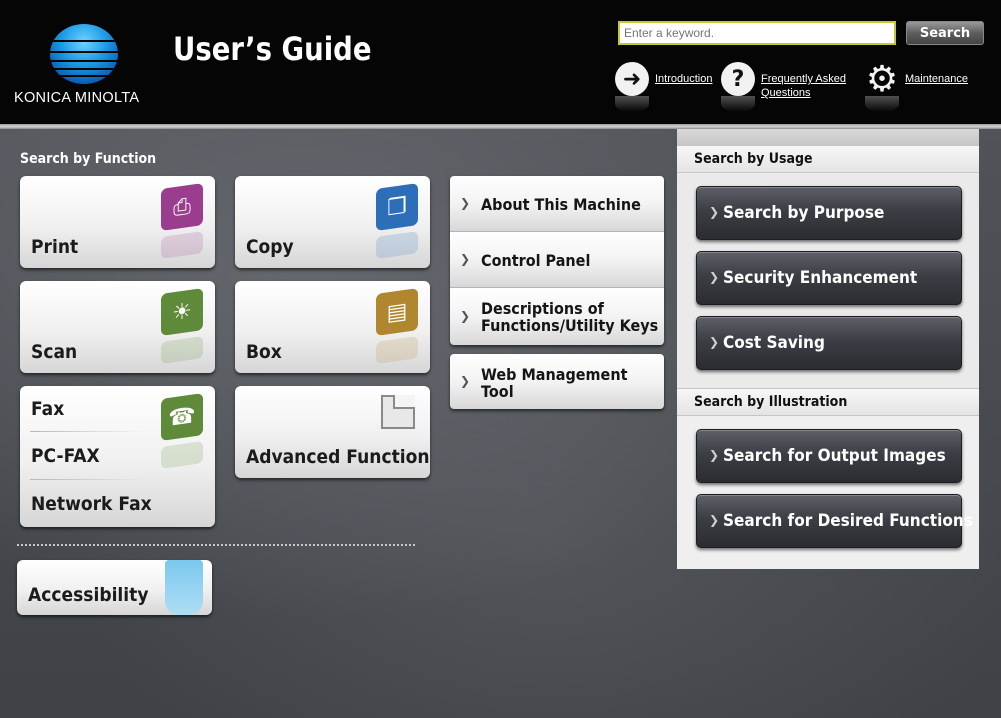  I want to click on scan-label: Scan, so click(54, 352).